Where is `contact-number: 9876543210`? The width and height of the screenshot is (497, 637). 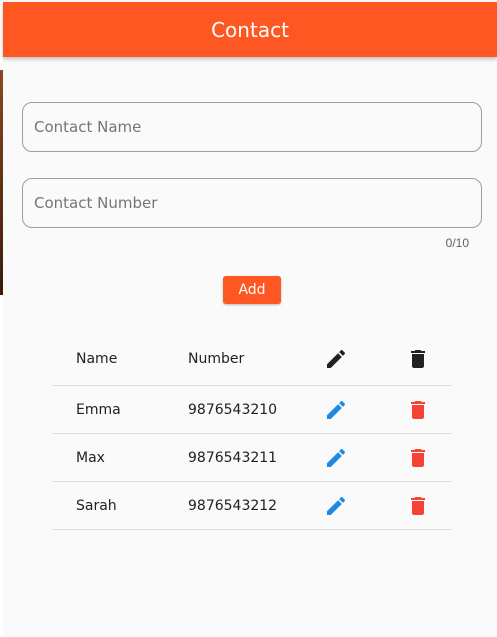 contact-number: 9876543210 is located at coordinates (233, 409).